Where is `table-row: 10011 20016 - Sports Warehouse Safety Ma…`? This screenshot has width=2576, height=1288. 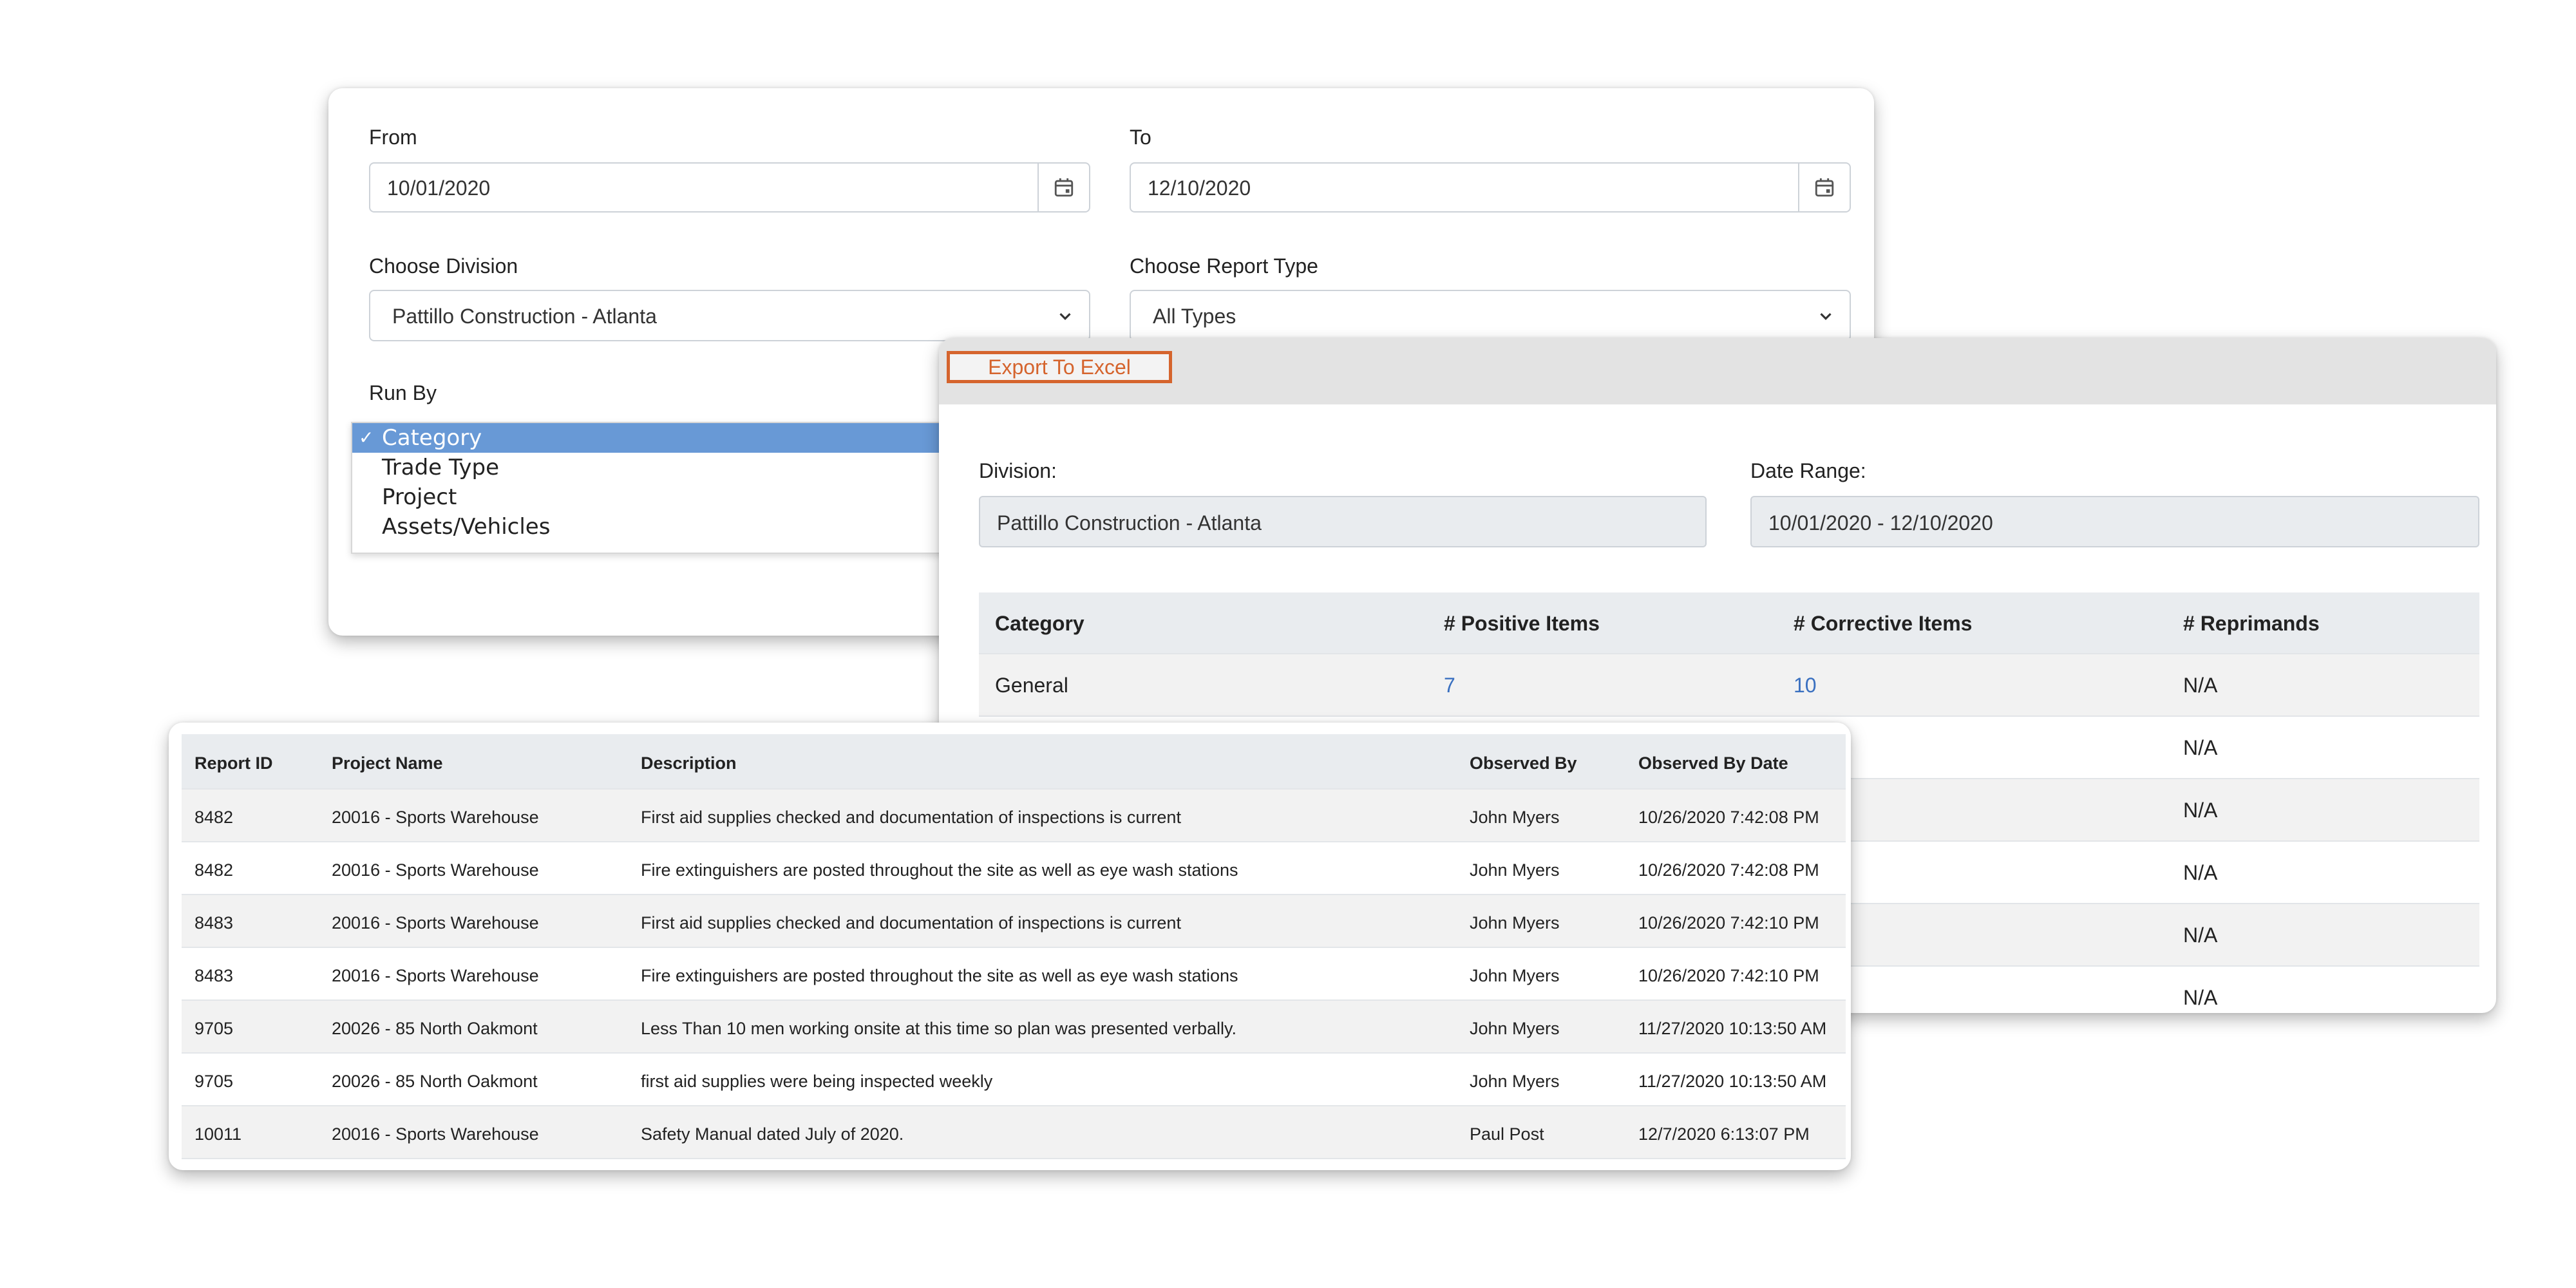 table-row: 10011 20016 - Sports Warehouse Safety Ma… is located at coordinates (1014, 1132).